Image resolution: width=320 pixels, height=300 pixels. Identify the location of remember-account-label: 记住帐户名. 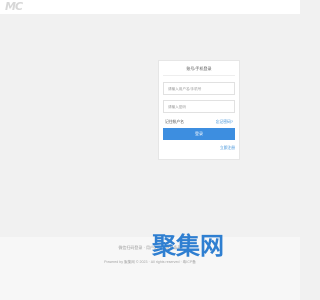
(174, 122).